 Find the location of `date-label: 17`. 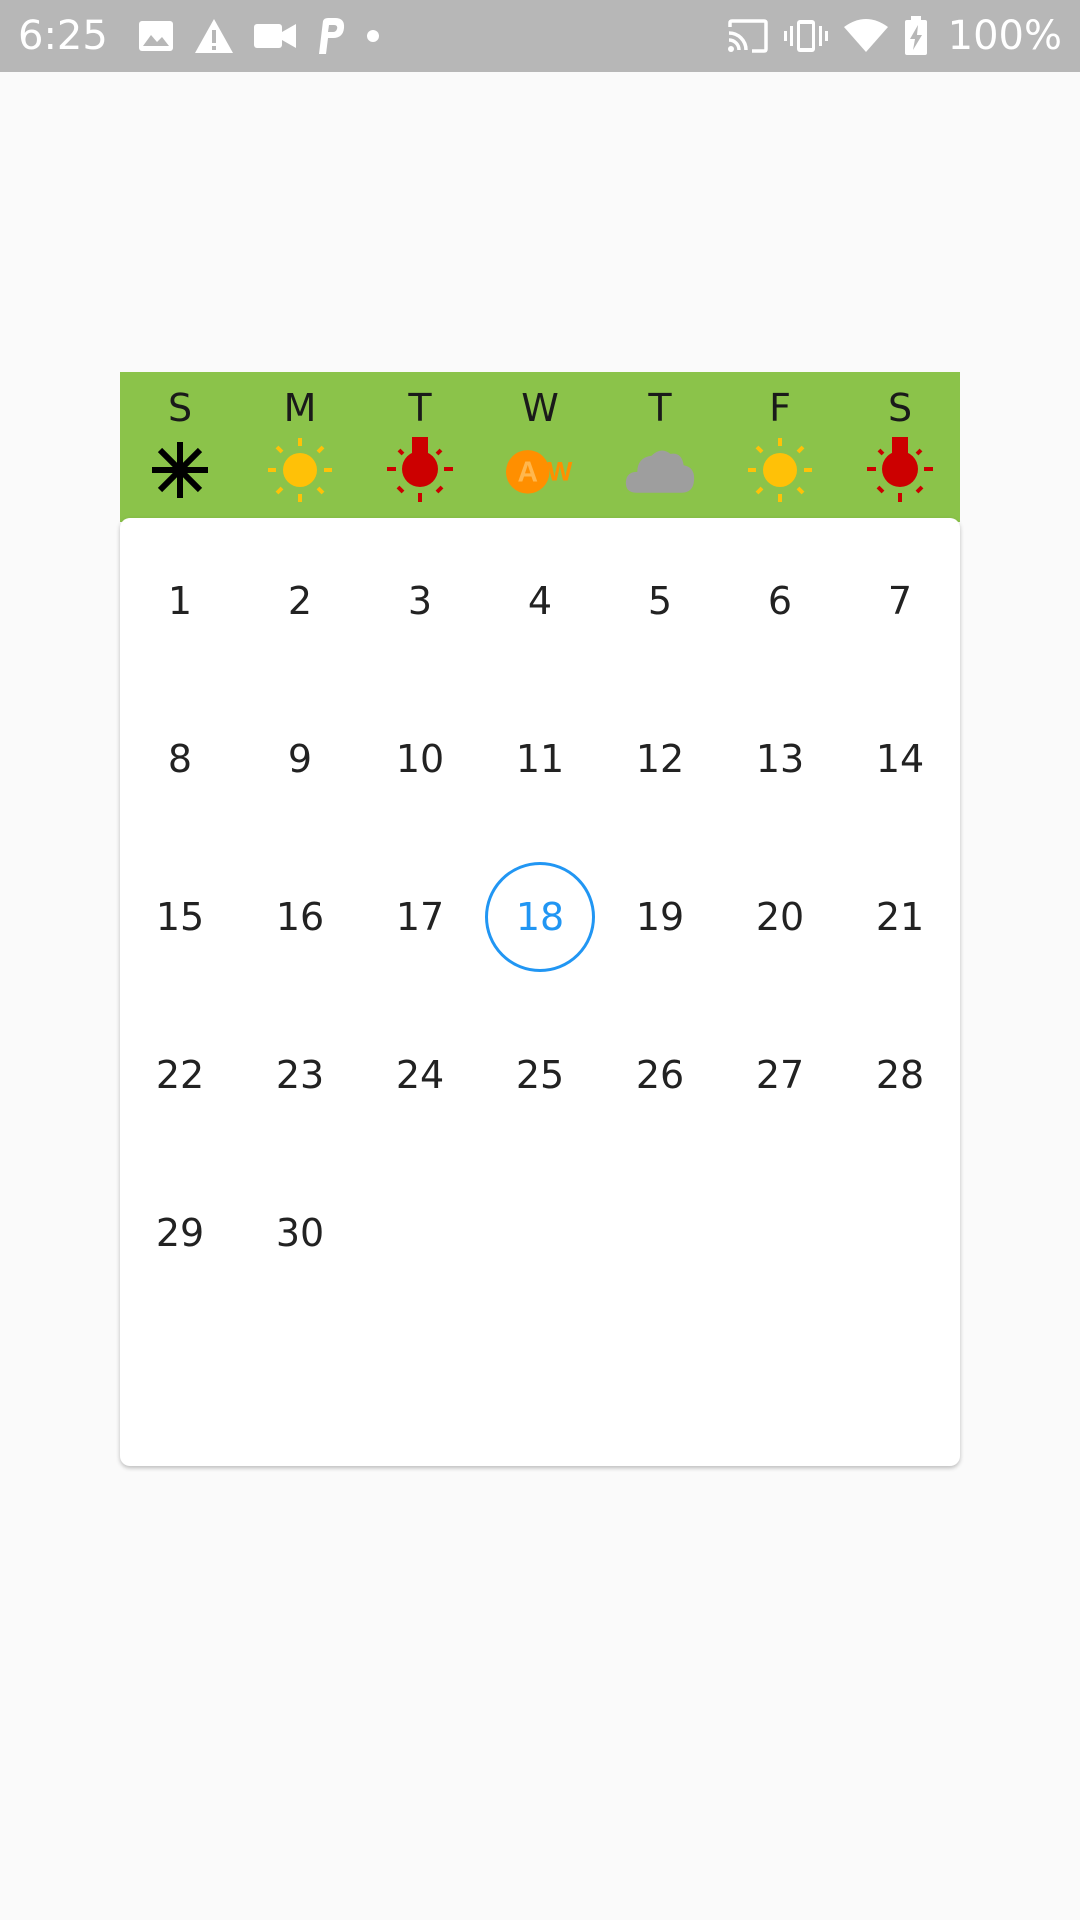

date-label: 17 is located at coordinates (420, 917).